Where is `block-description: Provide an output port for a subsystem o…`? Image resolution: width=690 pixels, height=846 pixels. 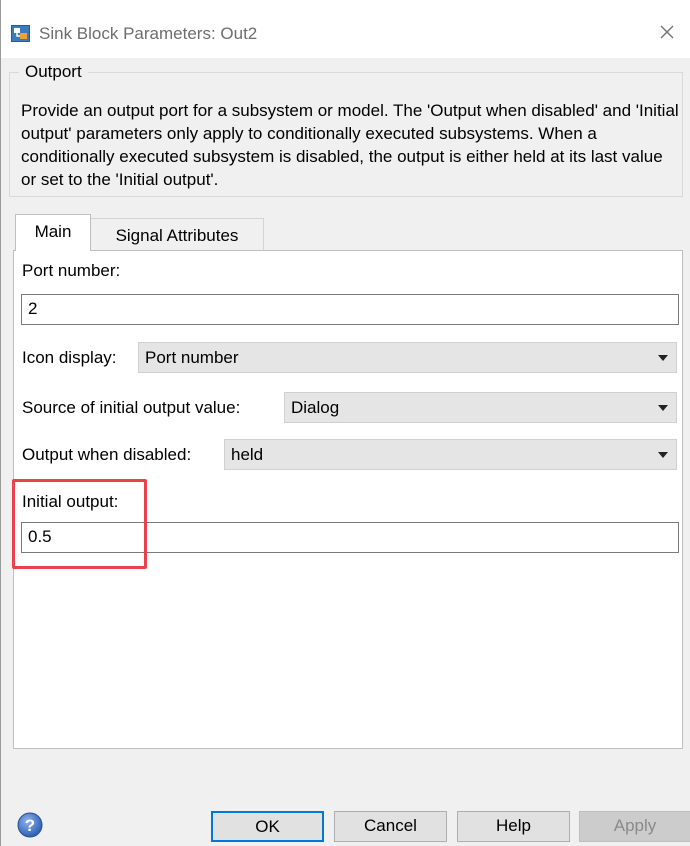 block-description: Provide an output port for a subsystem o… is located at coordinates (350, 145).